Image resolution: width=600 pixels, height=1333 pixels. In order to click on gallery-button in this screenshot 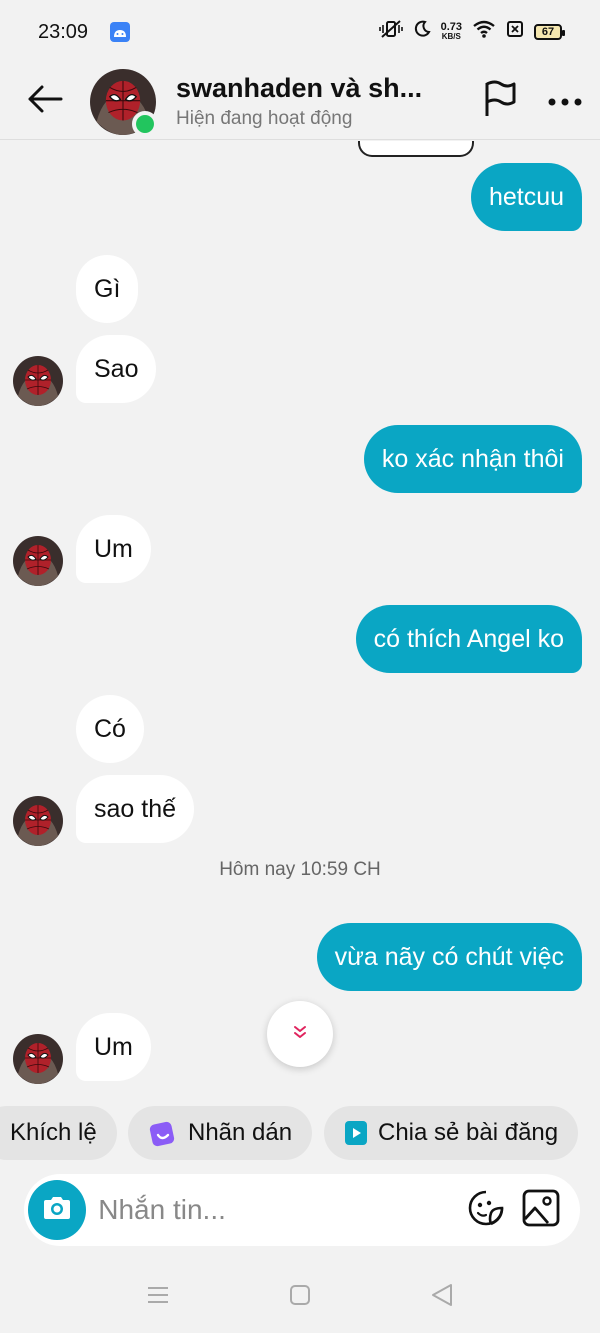, I will do `click(541, 1210)`.